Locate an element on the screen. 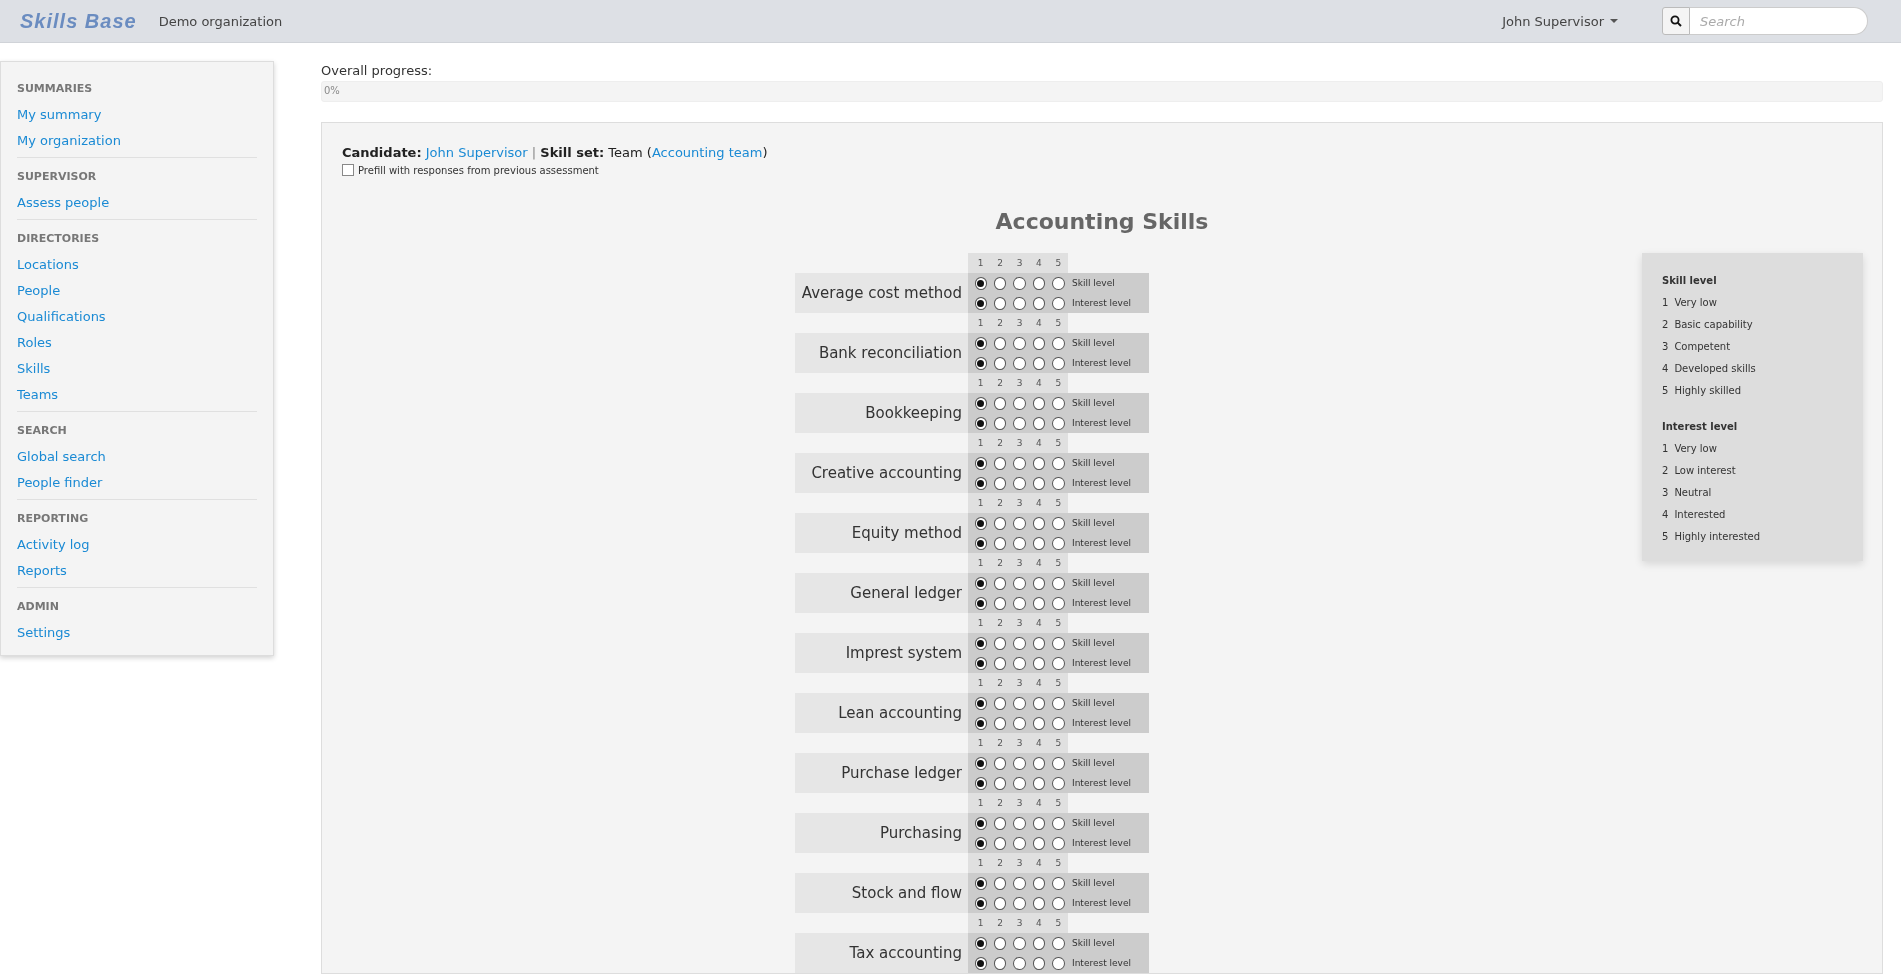 The image size is (1901, 975). sidebar-link: Locations is located at coordinates (137, 265).